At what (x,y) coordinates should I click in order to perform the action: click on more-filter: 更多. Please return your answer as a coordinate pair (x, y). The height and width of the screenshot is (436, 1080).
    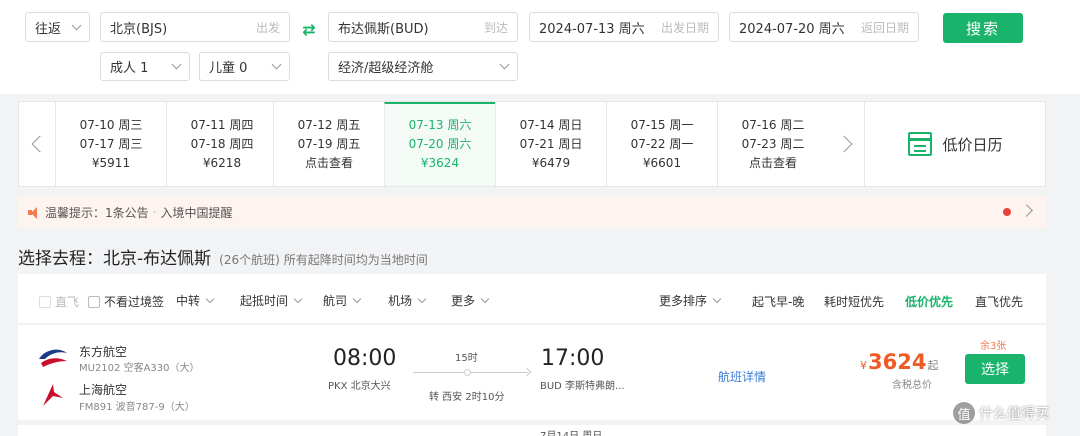
    Looking at the image, I should click on (470, 300).